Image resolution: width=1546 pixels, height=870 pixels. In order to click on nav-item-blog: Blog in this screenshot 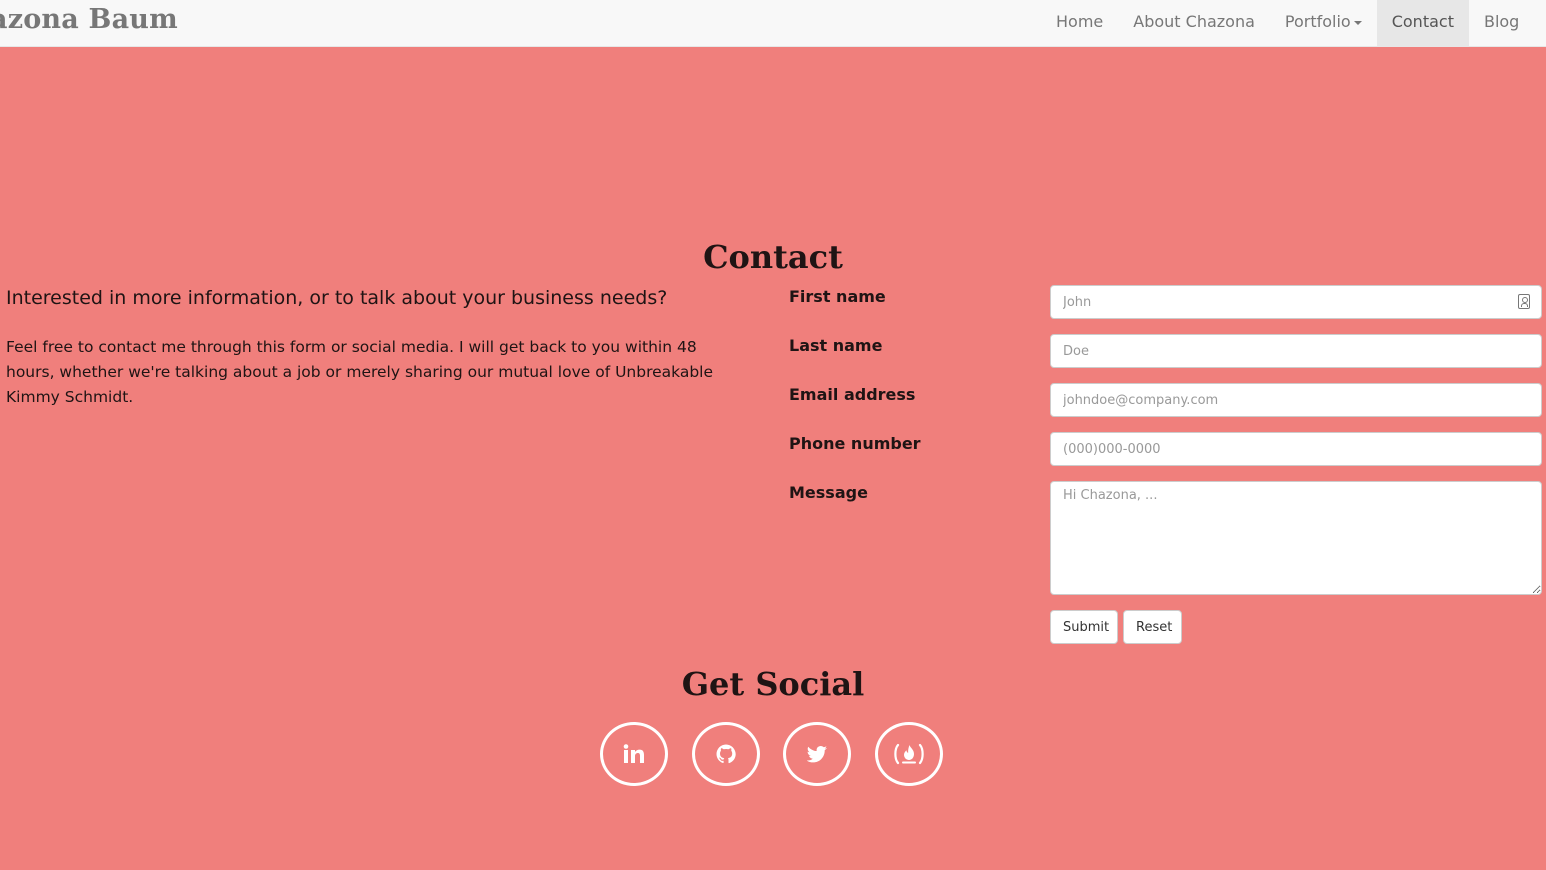, I will do `click(1501, 23)`.